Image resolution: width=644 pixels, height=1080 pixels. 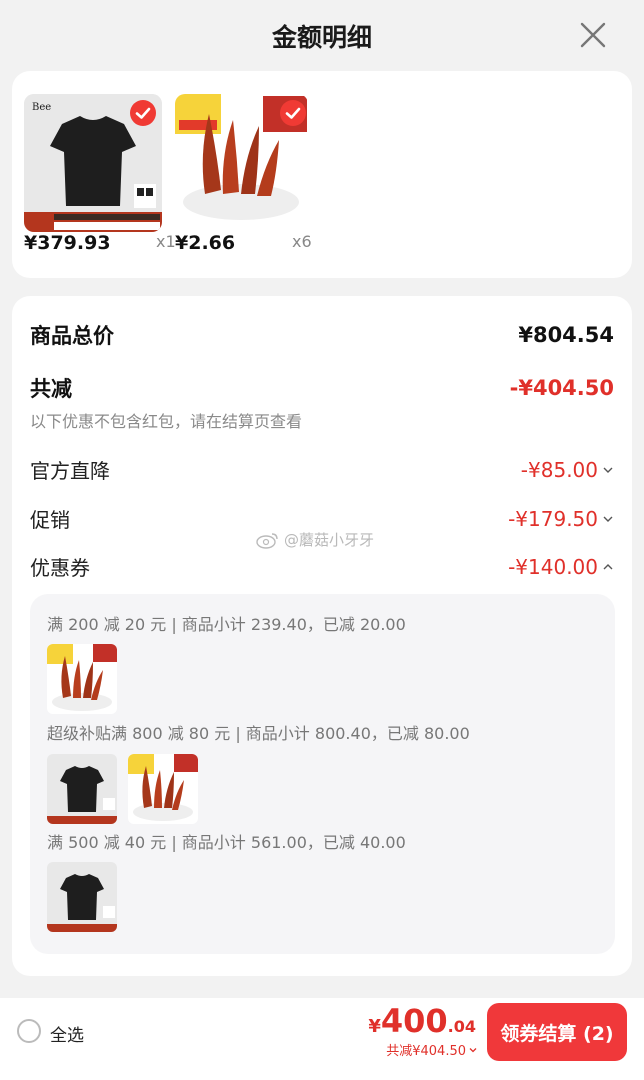 What do you see at coordinates (322, 469) in the screenshot?
I see `discount-row-official: 官方直降 -¥85.00` at bounding box center [322, 469].